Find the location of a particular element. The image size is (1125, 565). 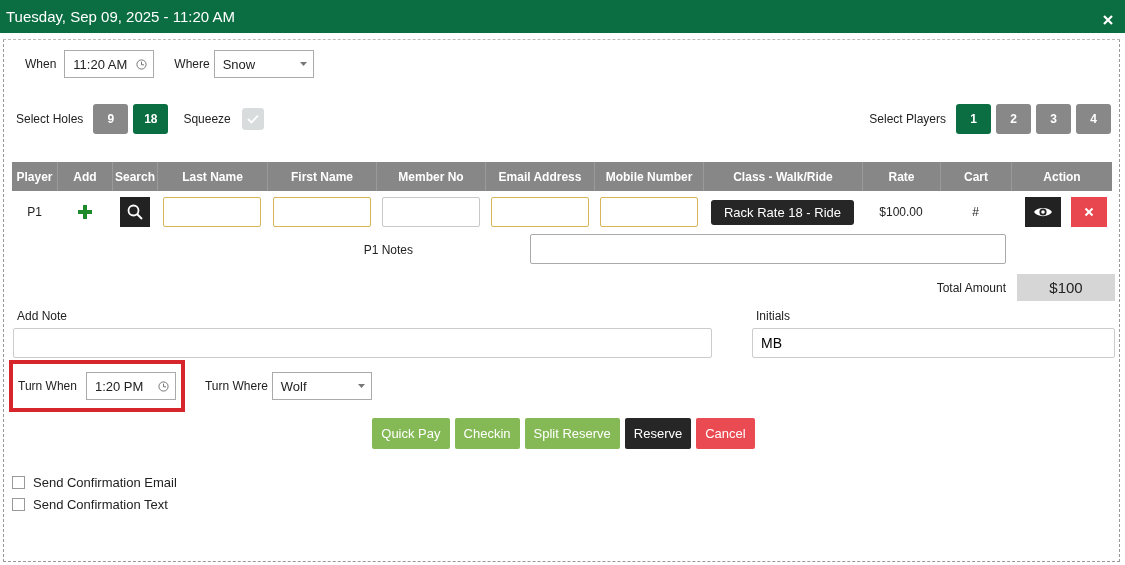

field-label: Turn When is located at coordinates (47, 386).